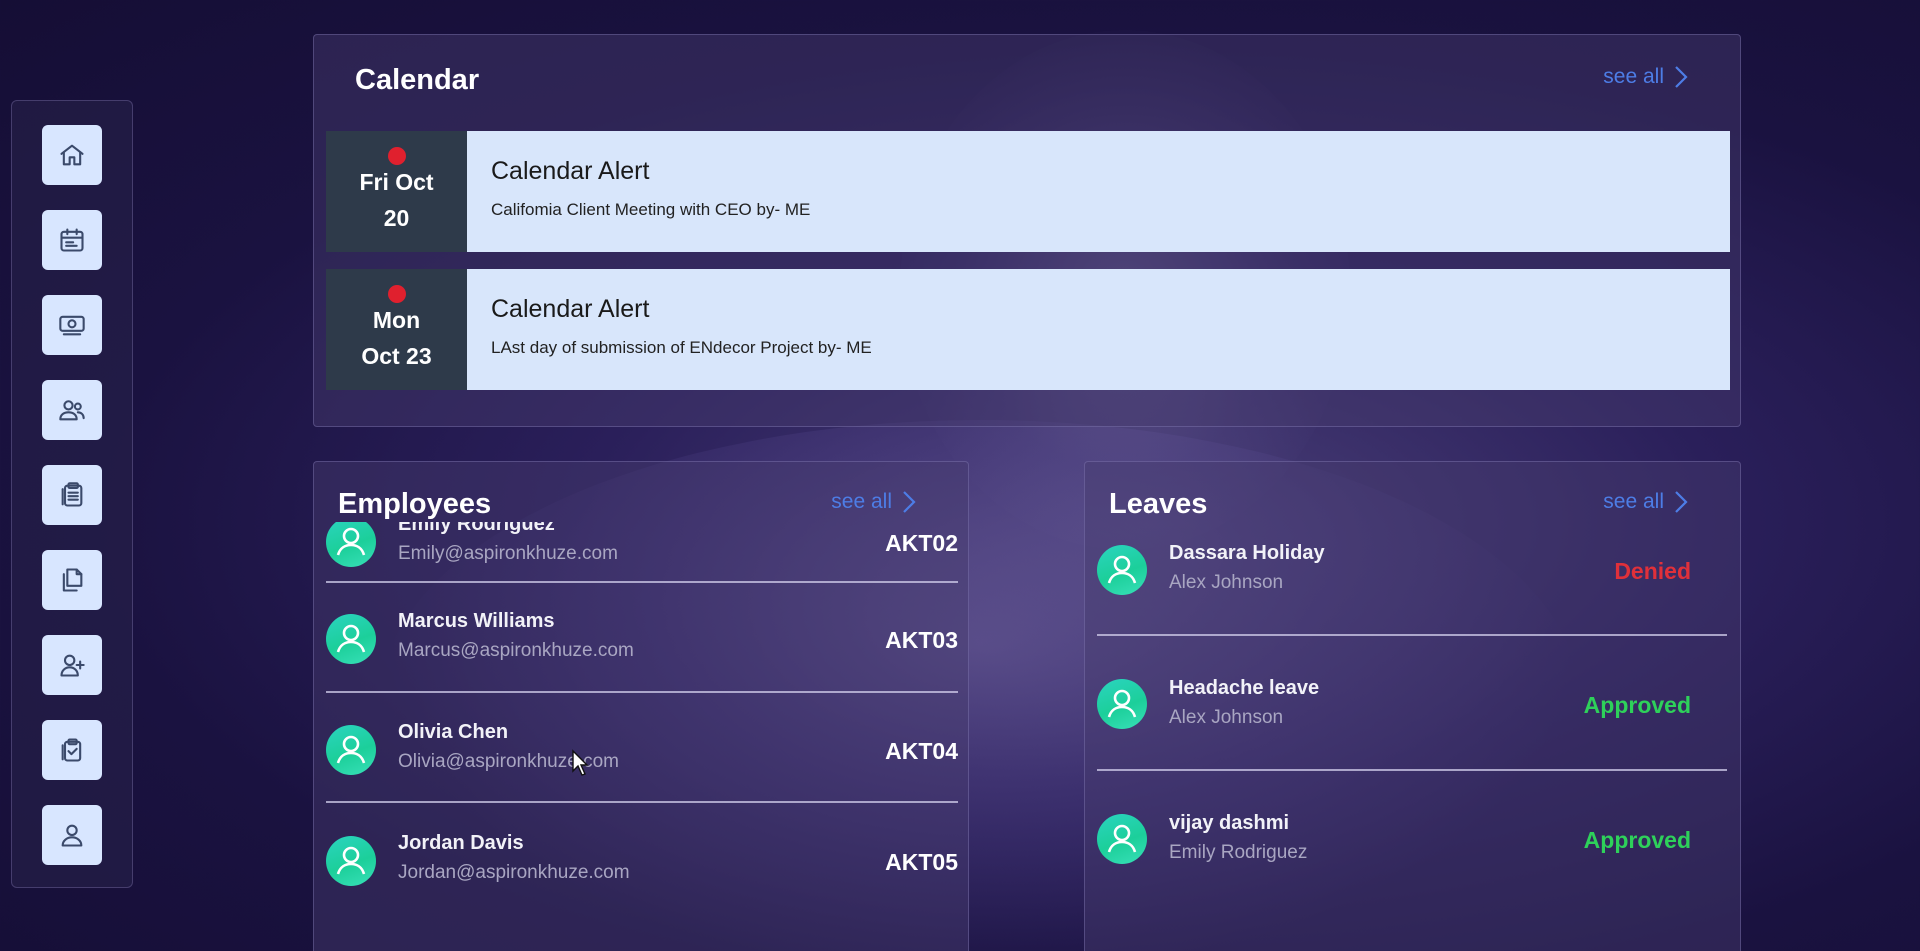 This screenshot has height=951, width=1920. Describe the element at coordinates (396, 319) in the screenshot. I see `event-date-line1: Mon` at that location.